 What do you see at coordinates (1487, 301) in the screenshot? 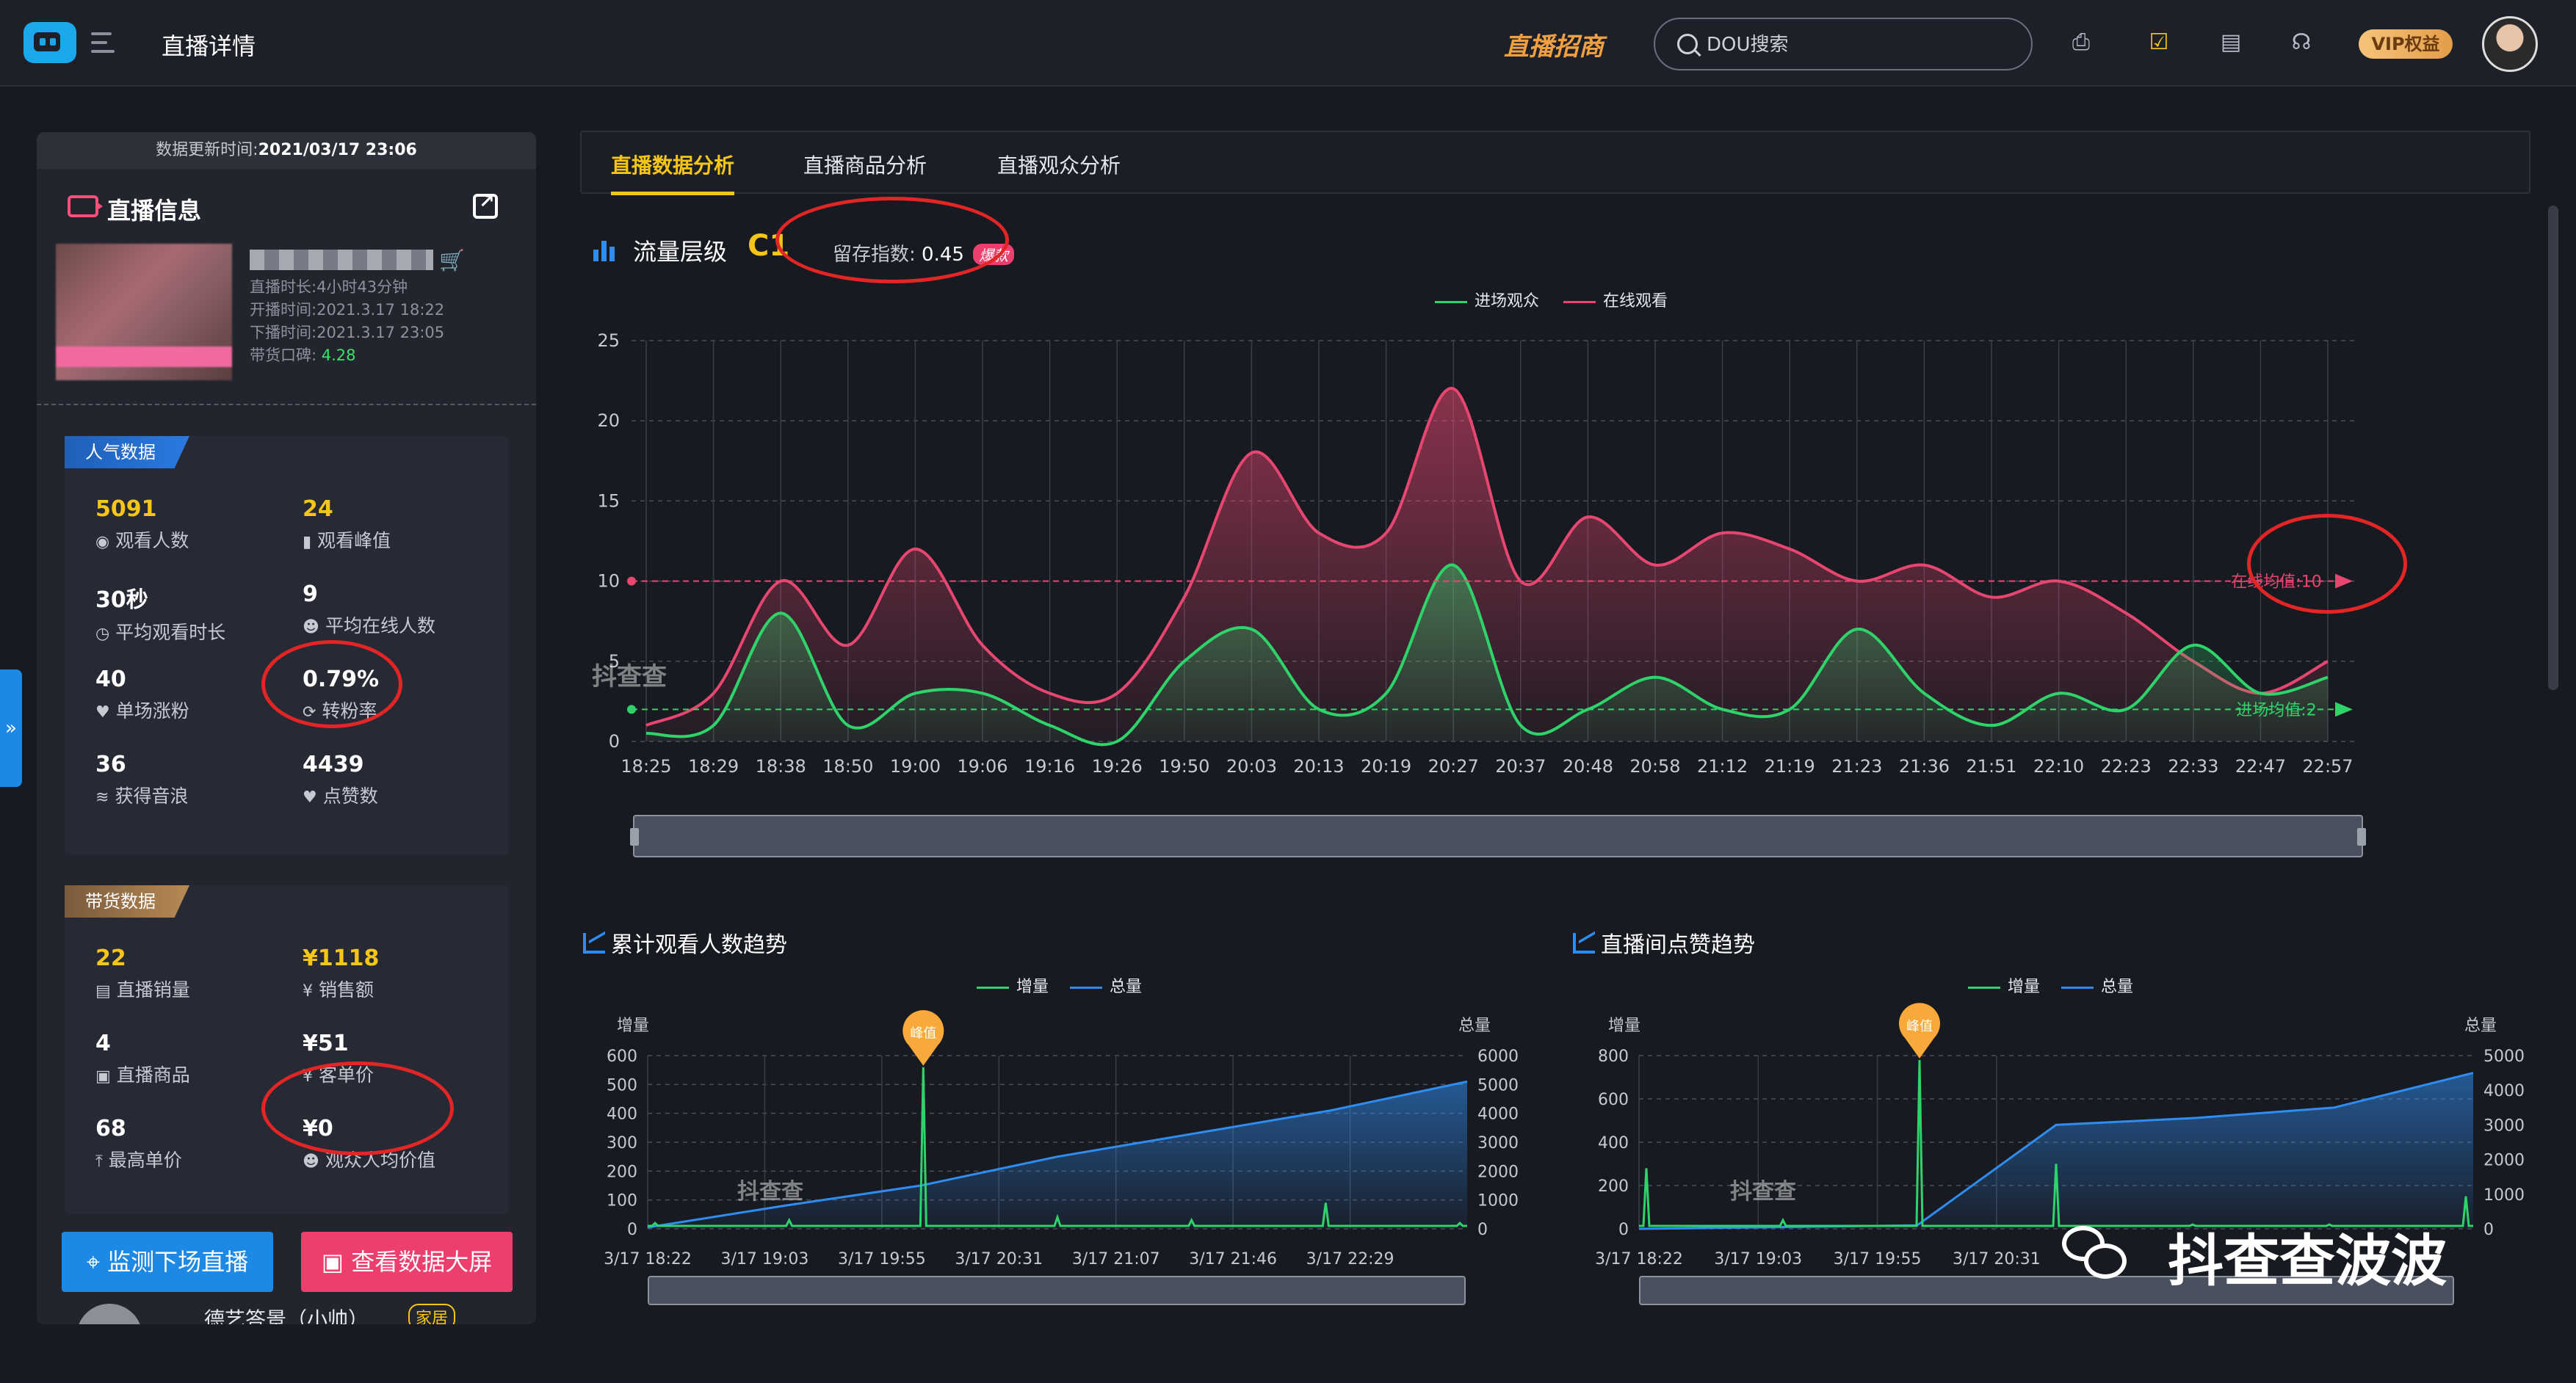
I see `legend-entry-entry: 进场观众` at bounding box center [1487, 301].